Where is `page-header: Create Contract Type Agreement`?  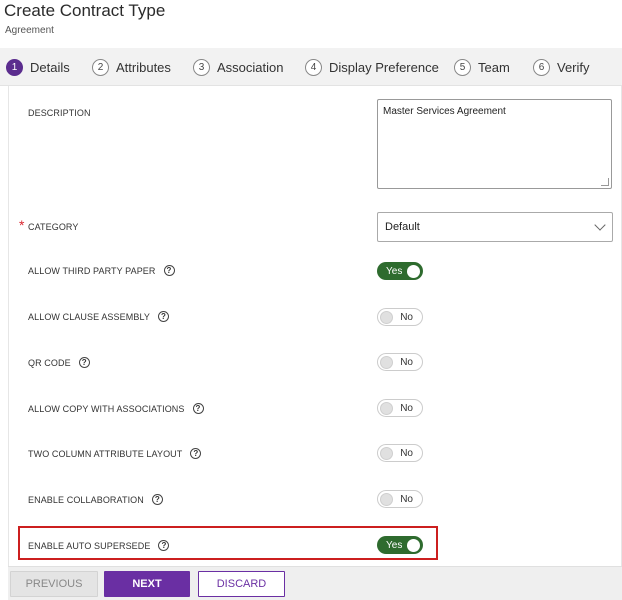
page-header: Create Contract Type Agreement is located at coordinates (311, 22).